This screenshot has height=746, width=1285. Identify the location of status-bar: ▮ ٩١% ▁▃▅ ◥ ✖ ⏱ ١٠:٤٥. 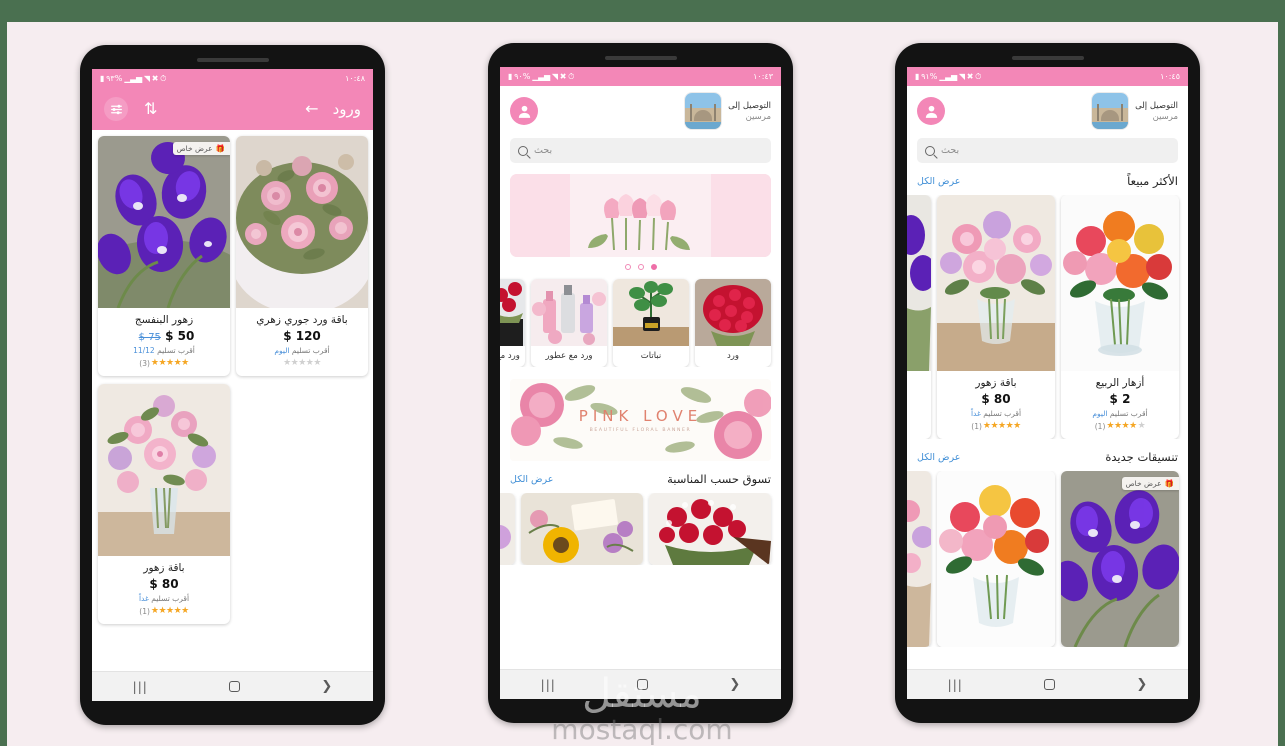
(1047, 76).